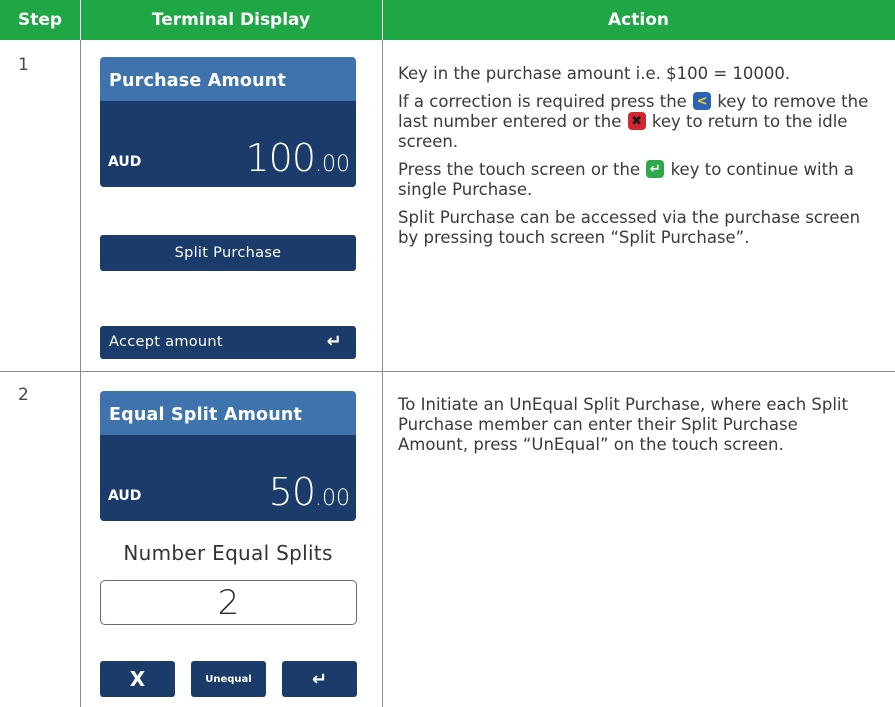  I want to click on action-text: If a correction is required press the, so click(542, 101).